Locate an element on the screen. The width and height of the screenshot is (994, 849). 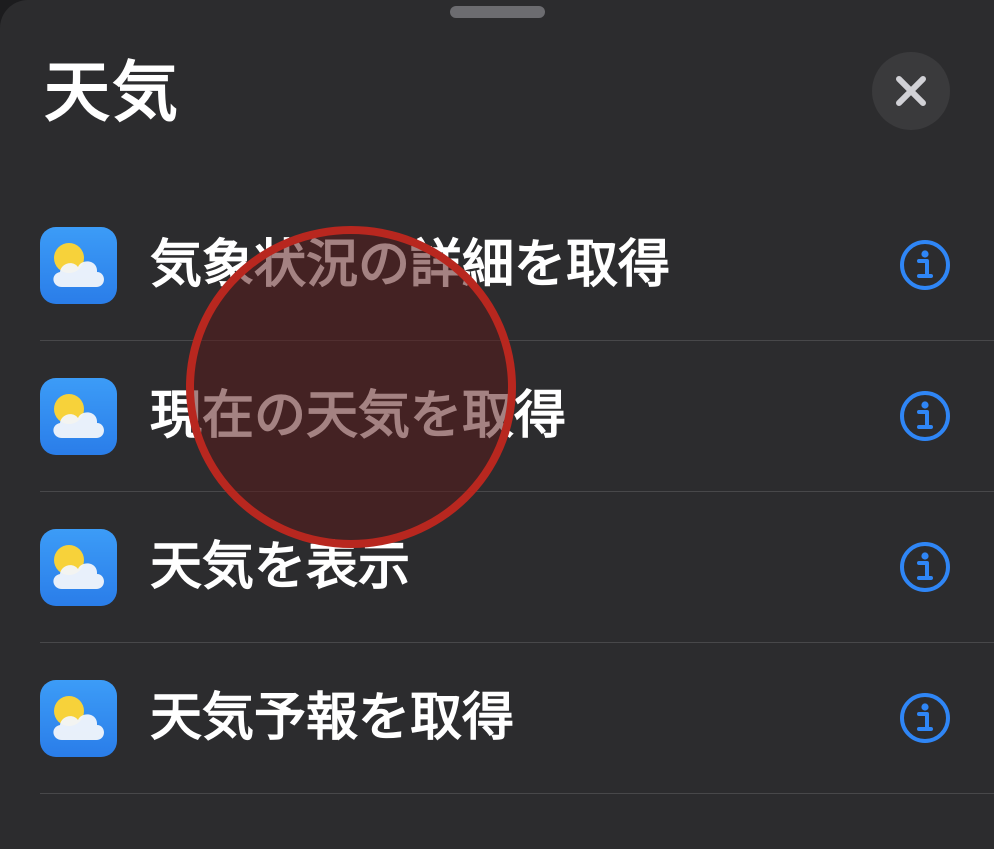
sheet-grabber is located at coordinates (497, 12).